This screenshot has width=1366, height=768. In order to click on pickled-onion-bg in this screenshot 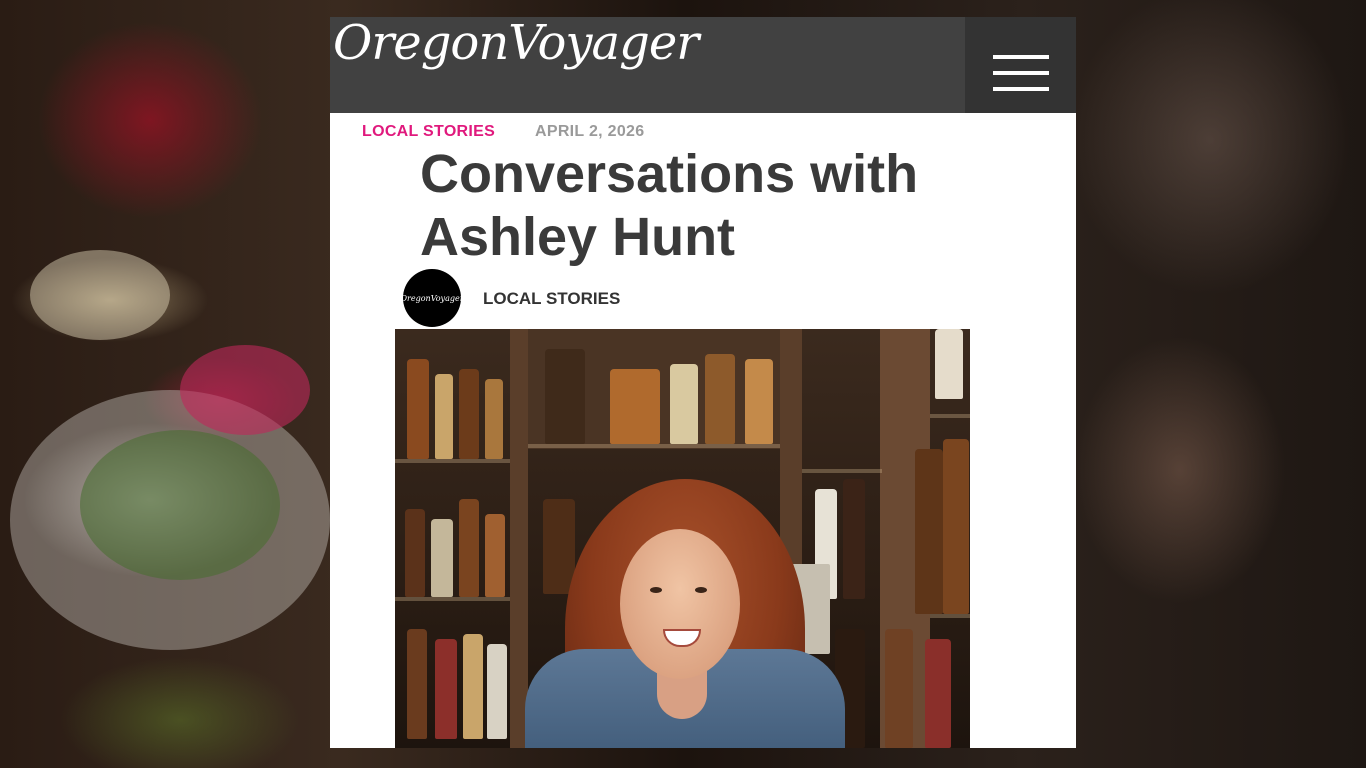, I will do `click(245, 390)`.